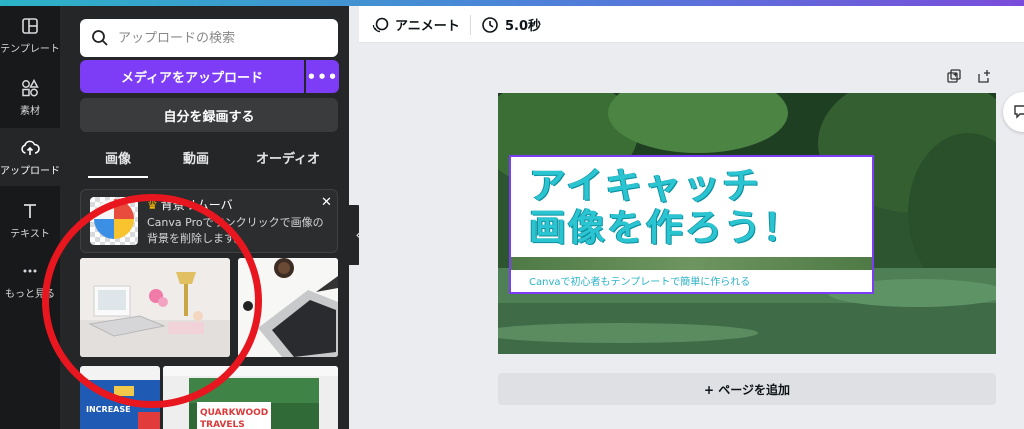 Image resolution: width=1024 pixels, height=429 pixels. What do you see at coordinates (691, 24) in the screenshot?
I see `editor-toolbar: アニメート 5.0秒` at bounding box center [691, 24].